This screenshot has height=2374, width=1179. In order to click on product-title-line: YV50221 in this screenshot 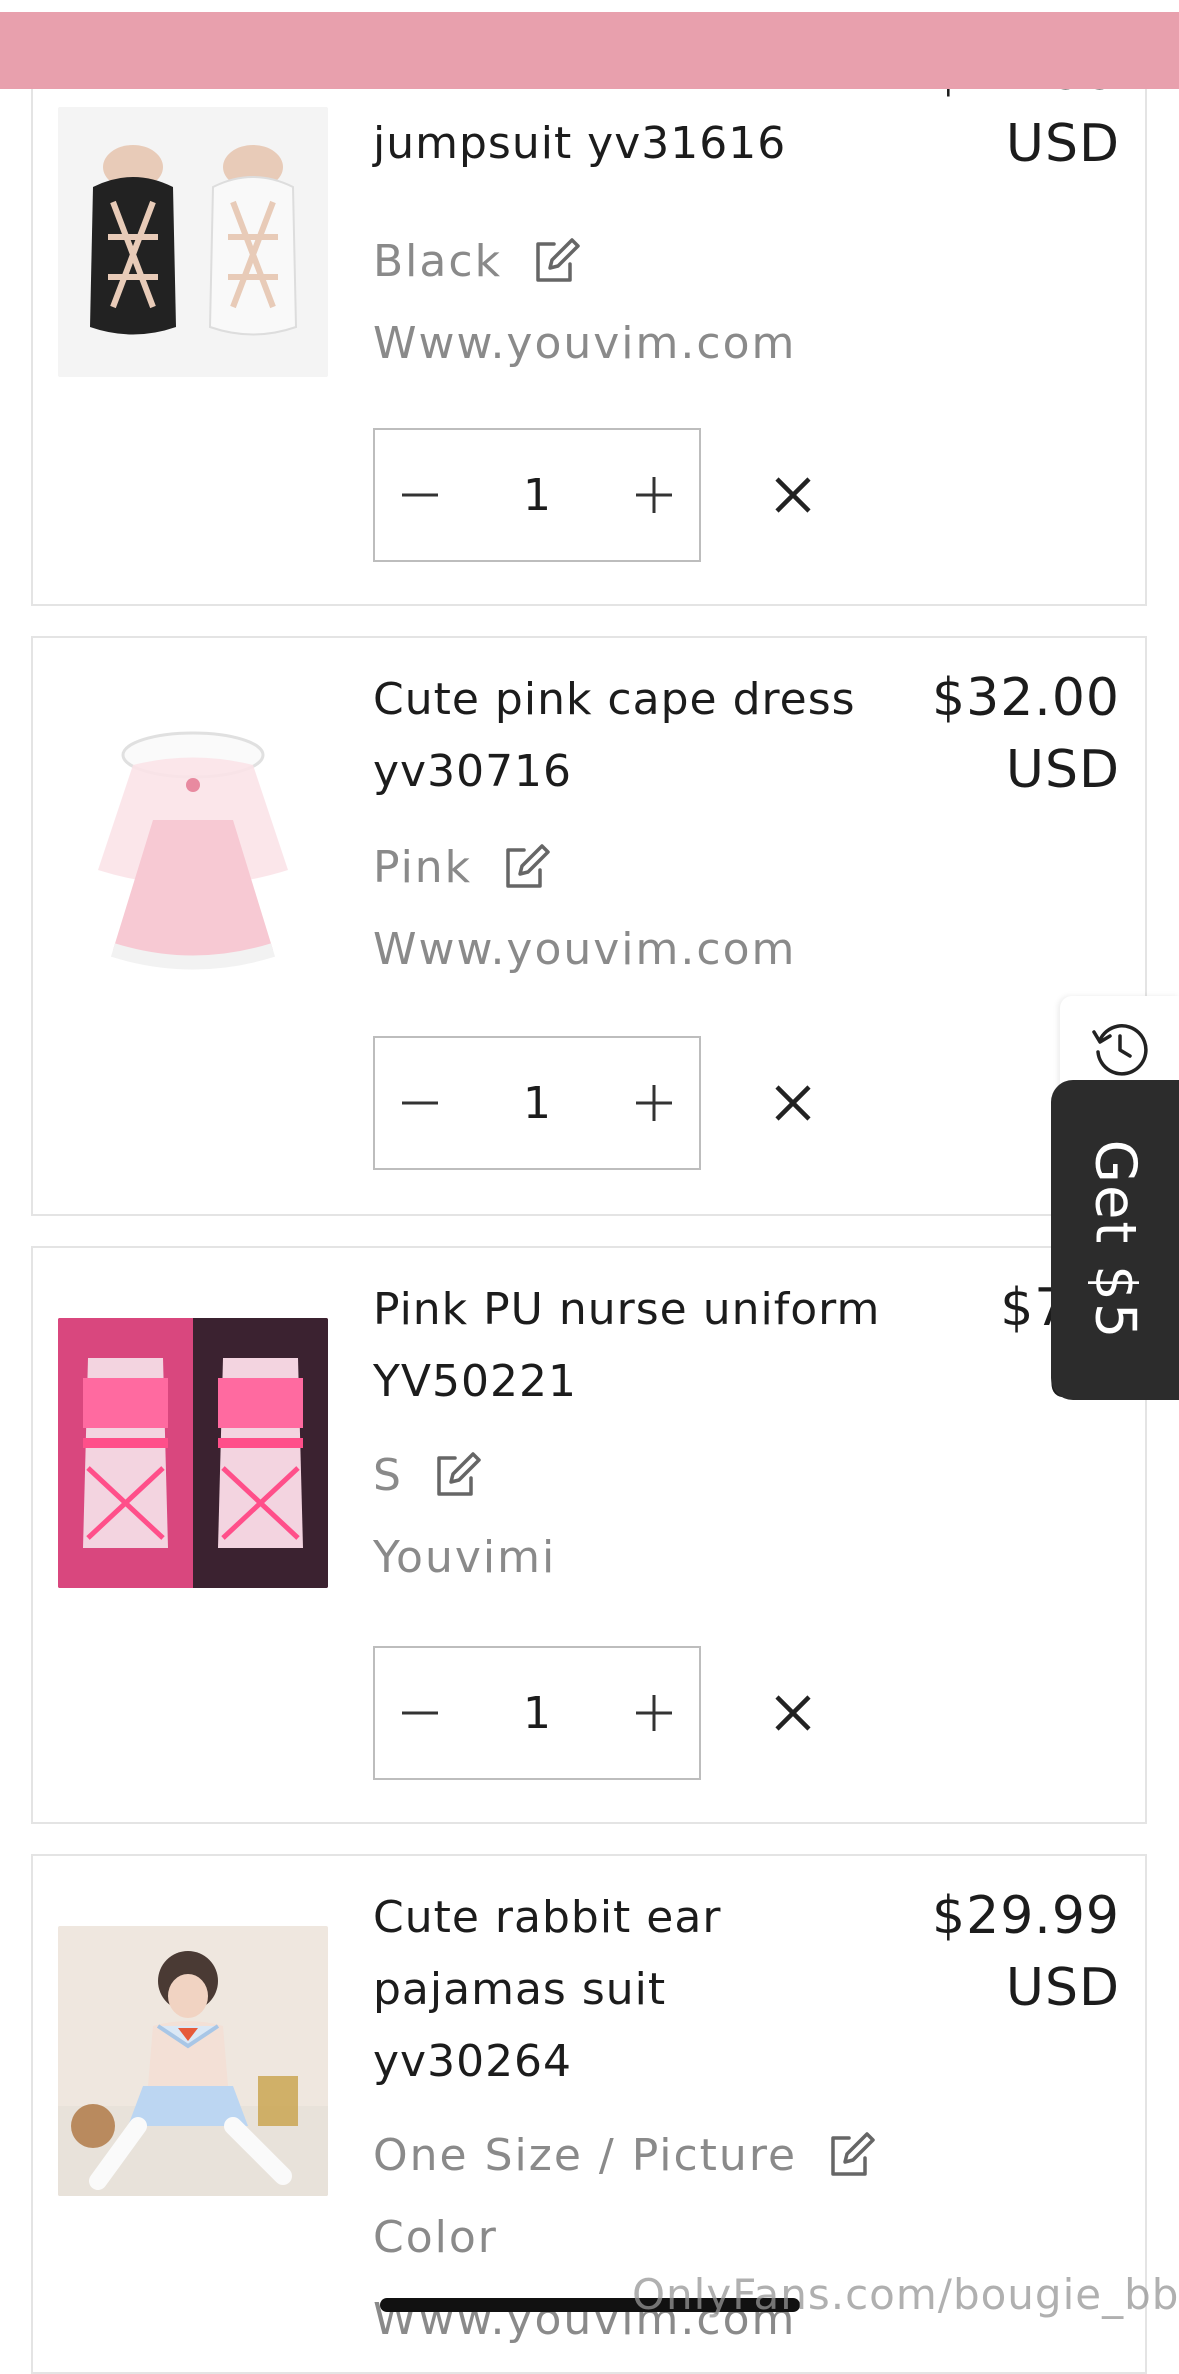, I will do `click(475, 1381)`.